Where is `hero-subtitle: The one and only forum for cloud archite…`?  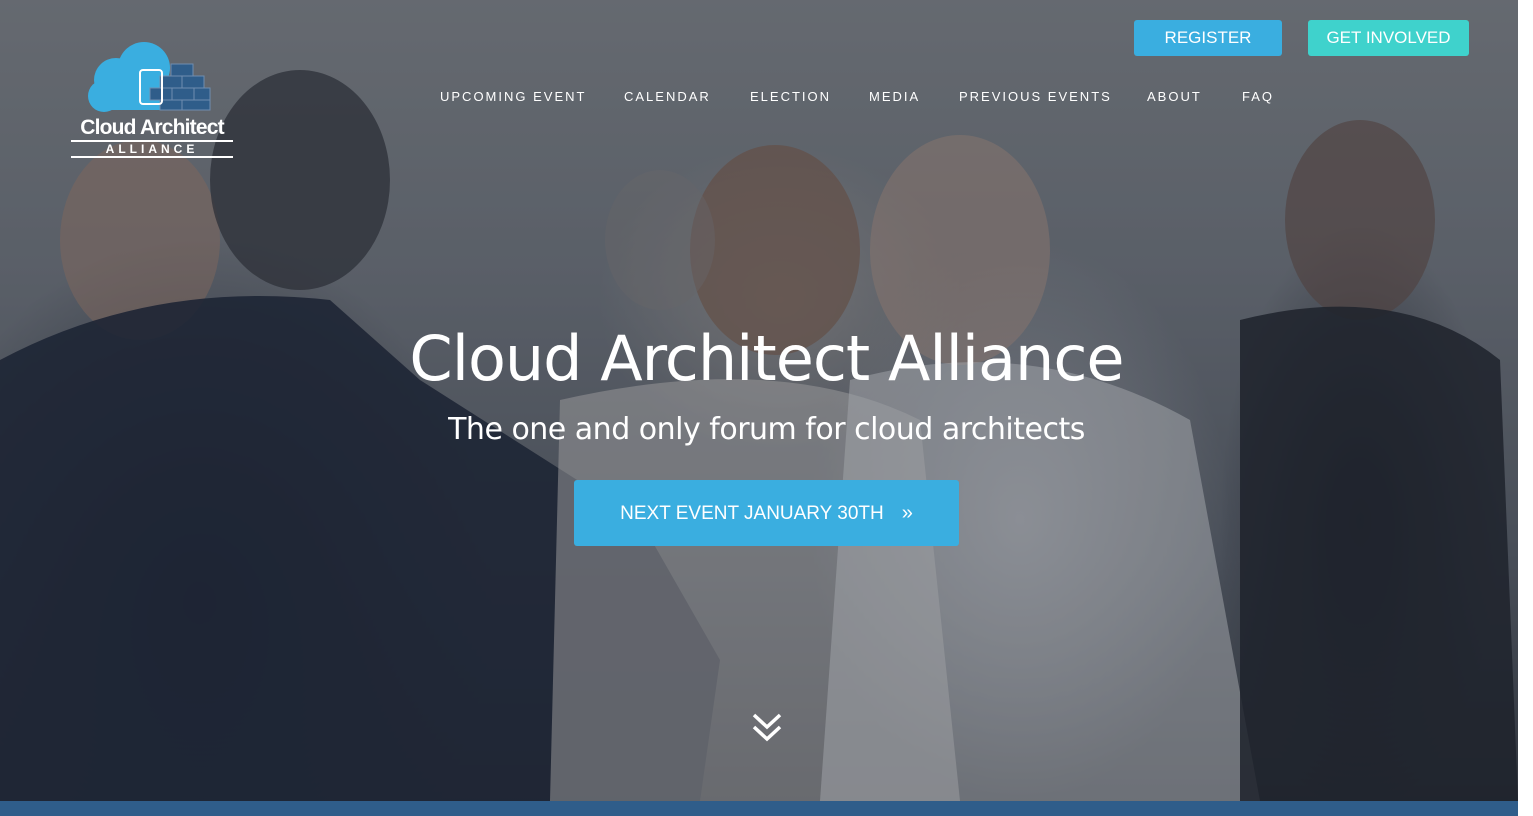 hero-subtitle: The one and only forum for cloud archite… is located at coordinates (766, 429).